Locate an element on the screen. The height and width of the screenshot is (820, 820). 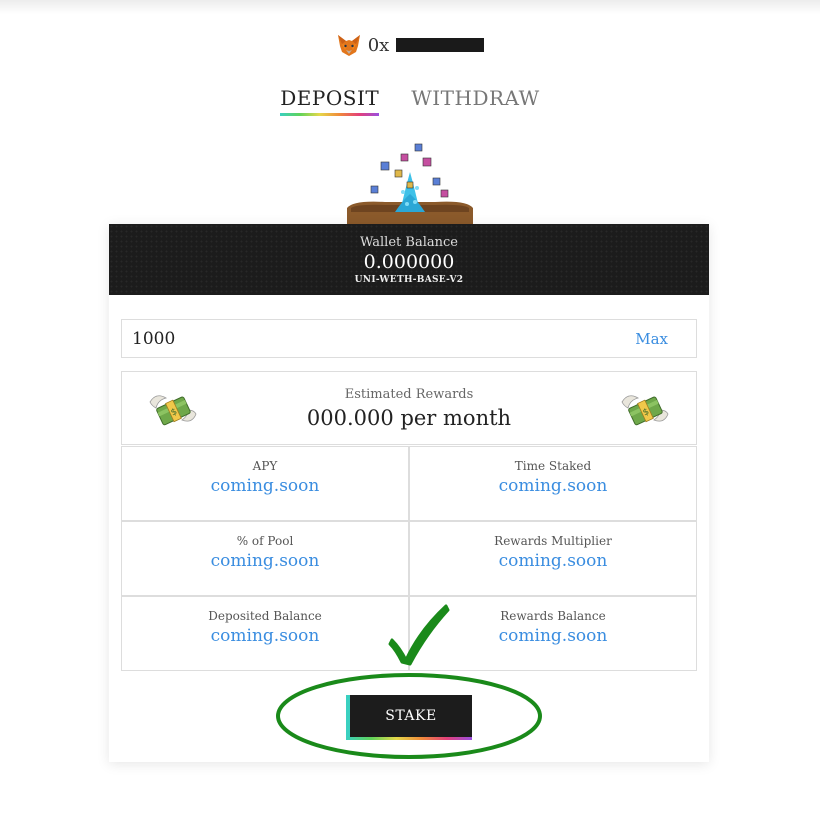
wallet-balance-token: UNI-WETH-BASE-V2 is located at coordinates (409, 279).